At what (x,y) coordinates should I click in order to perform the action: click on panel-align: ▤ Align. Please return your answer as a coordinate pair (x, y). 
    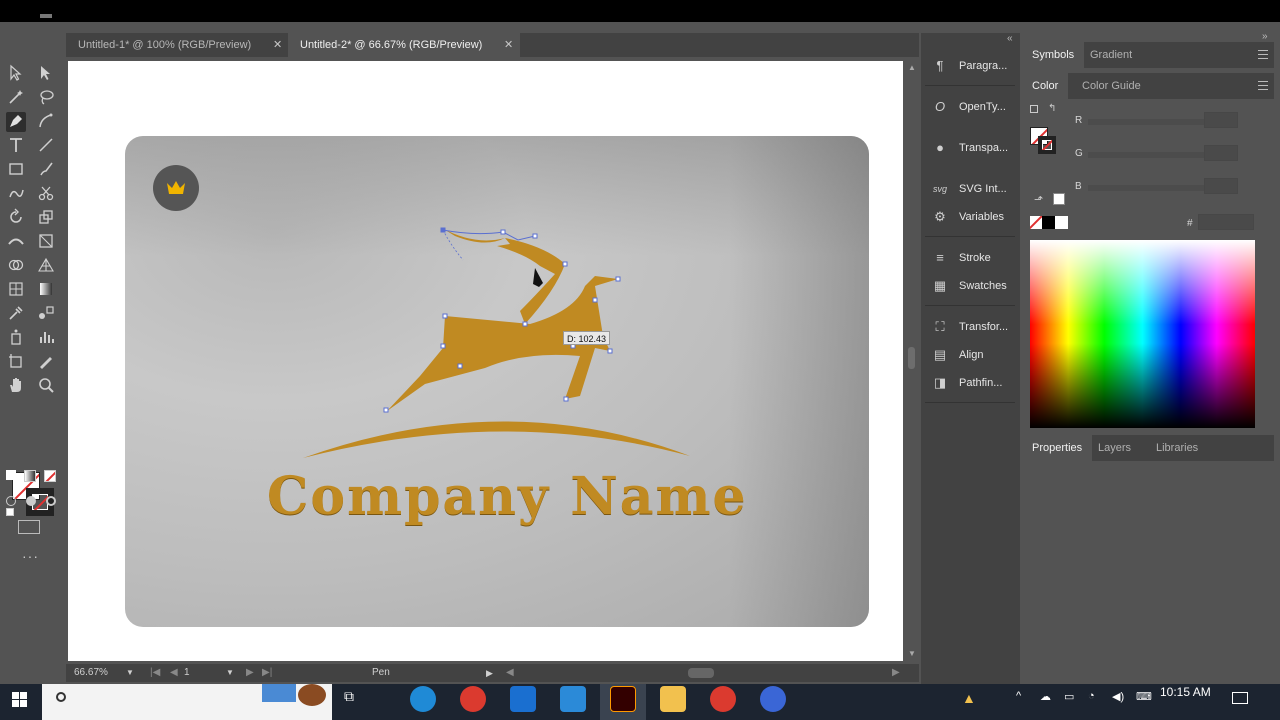
    Looking at the image, I should click on (970, 355).